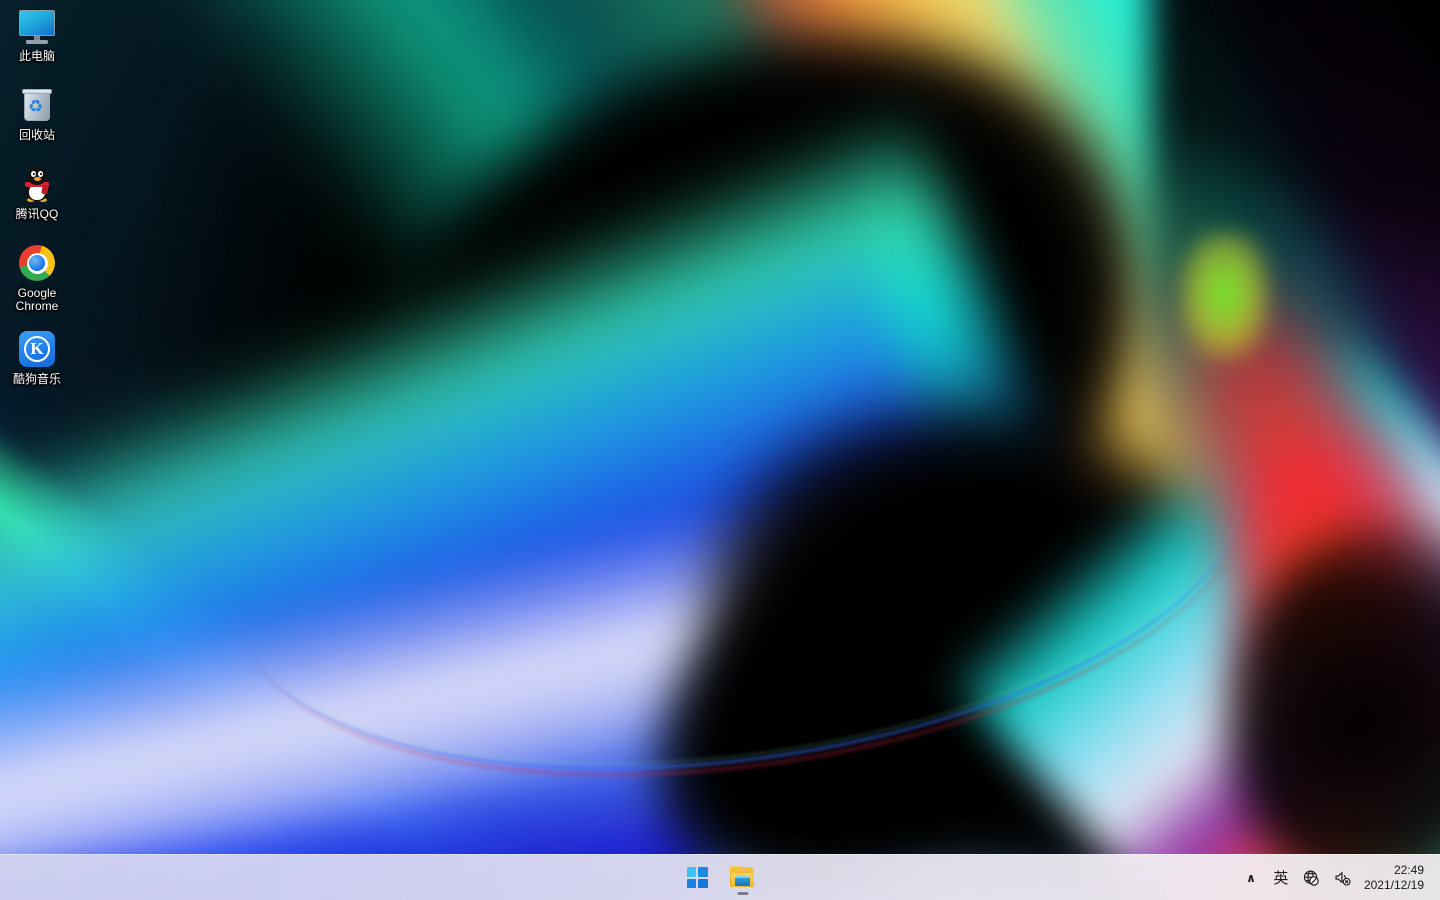 This screenshot has width=1440, height=900. I want to click on taskbar: ∧ 英 22:49 2021/12/19, so click(720, 877).